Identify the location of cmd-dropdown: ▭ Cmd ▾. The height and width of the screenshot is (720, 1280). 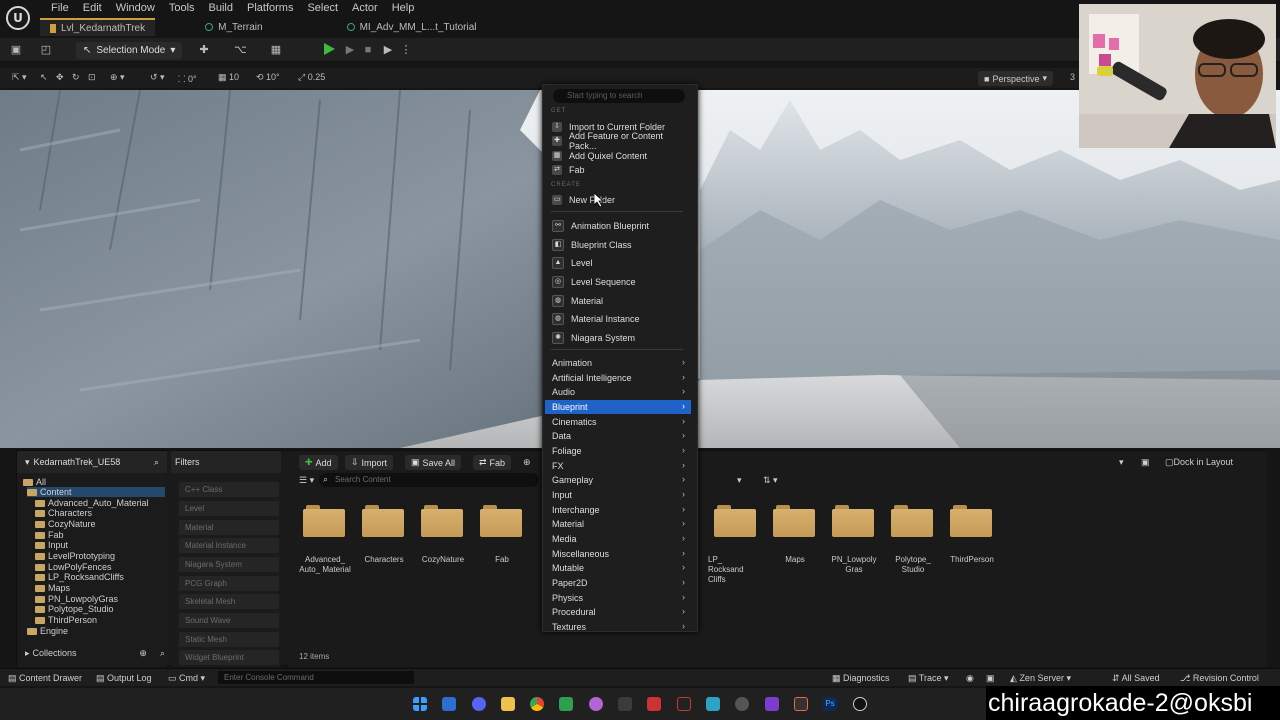
(186, 678).